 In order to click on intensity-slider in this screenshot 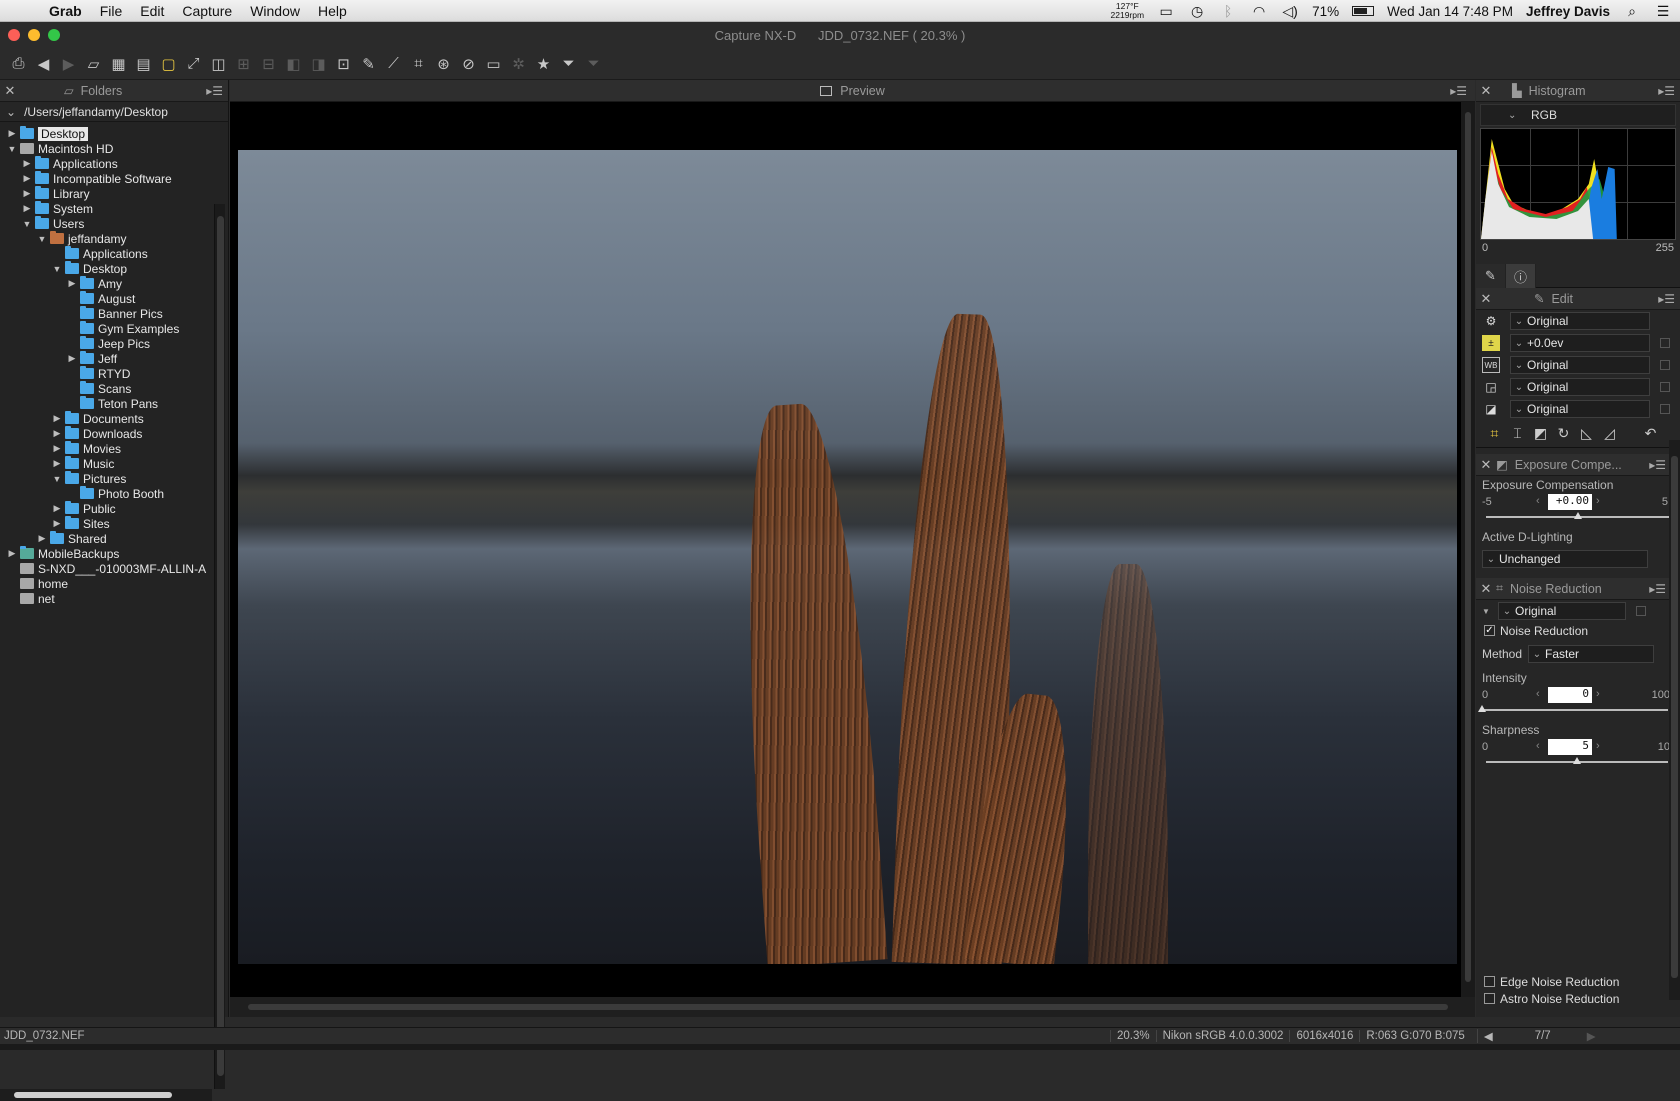, I will do `click(1573, 710)`.